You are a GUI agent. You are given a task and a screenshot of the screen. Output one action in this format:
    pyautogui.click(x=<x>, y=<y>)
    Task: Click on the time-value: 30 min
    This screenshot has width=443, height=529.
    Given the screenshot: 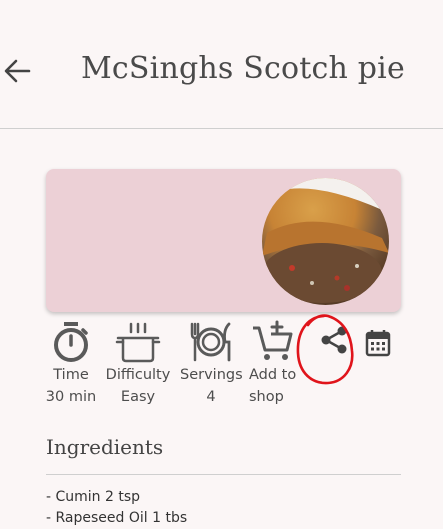 What is the action you would take?
    pyautogui.click(x=71, y=397)
    